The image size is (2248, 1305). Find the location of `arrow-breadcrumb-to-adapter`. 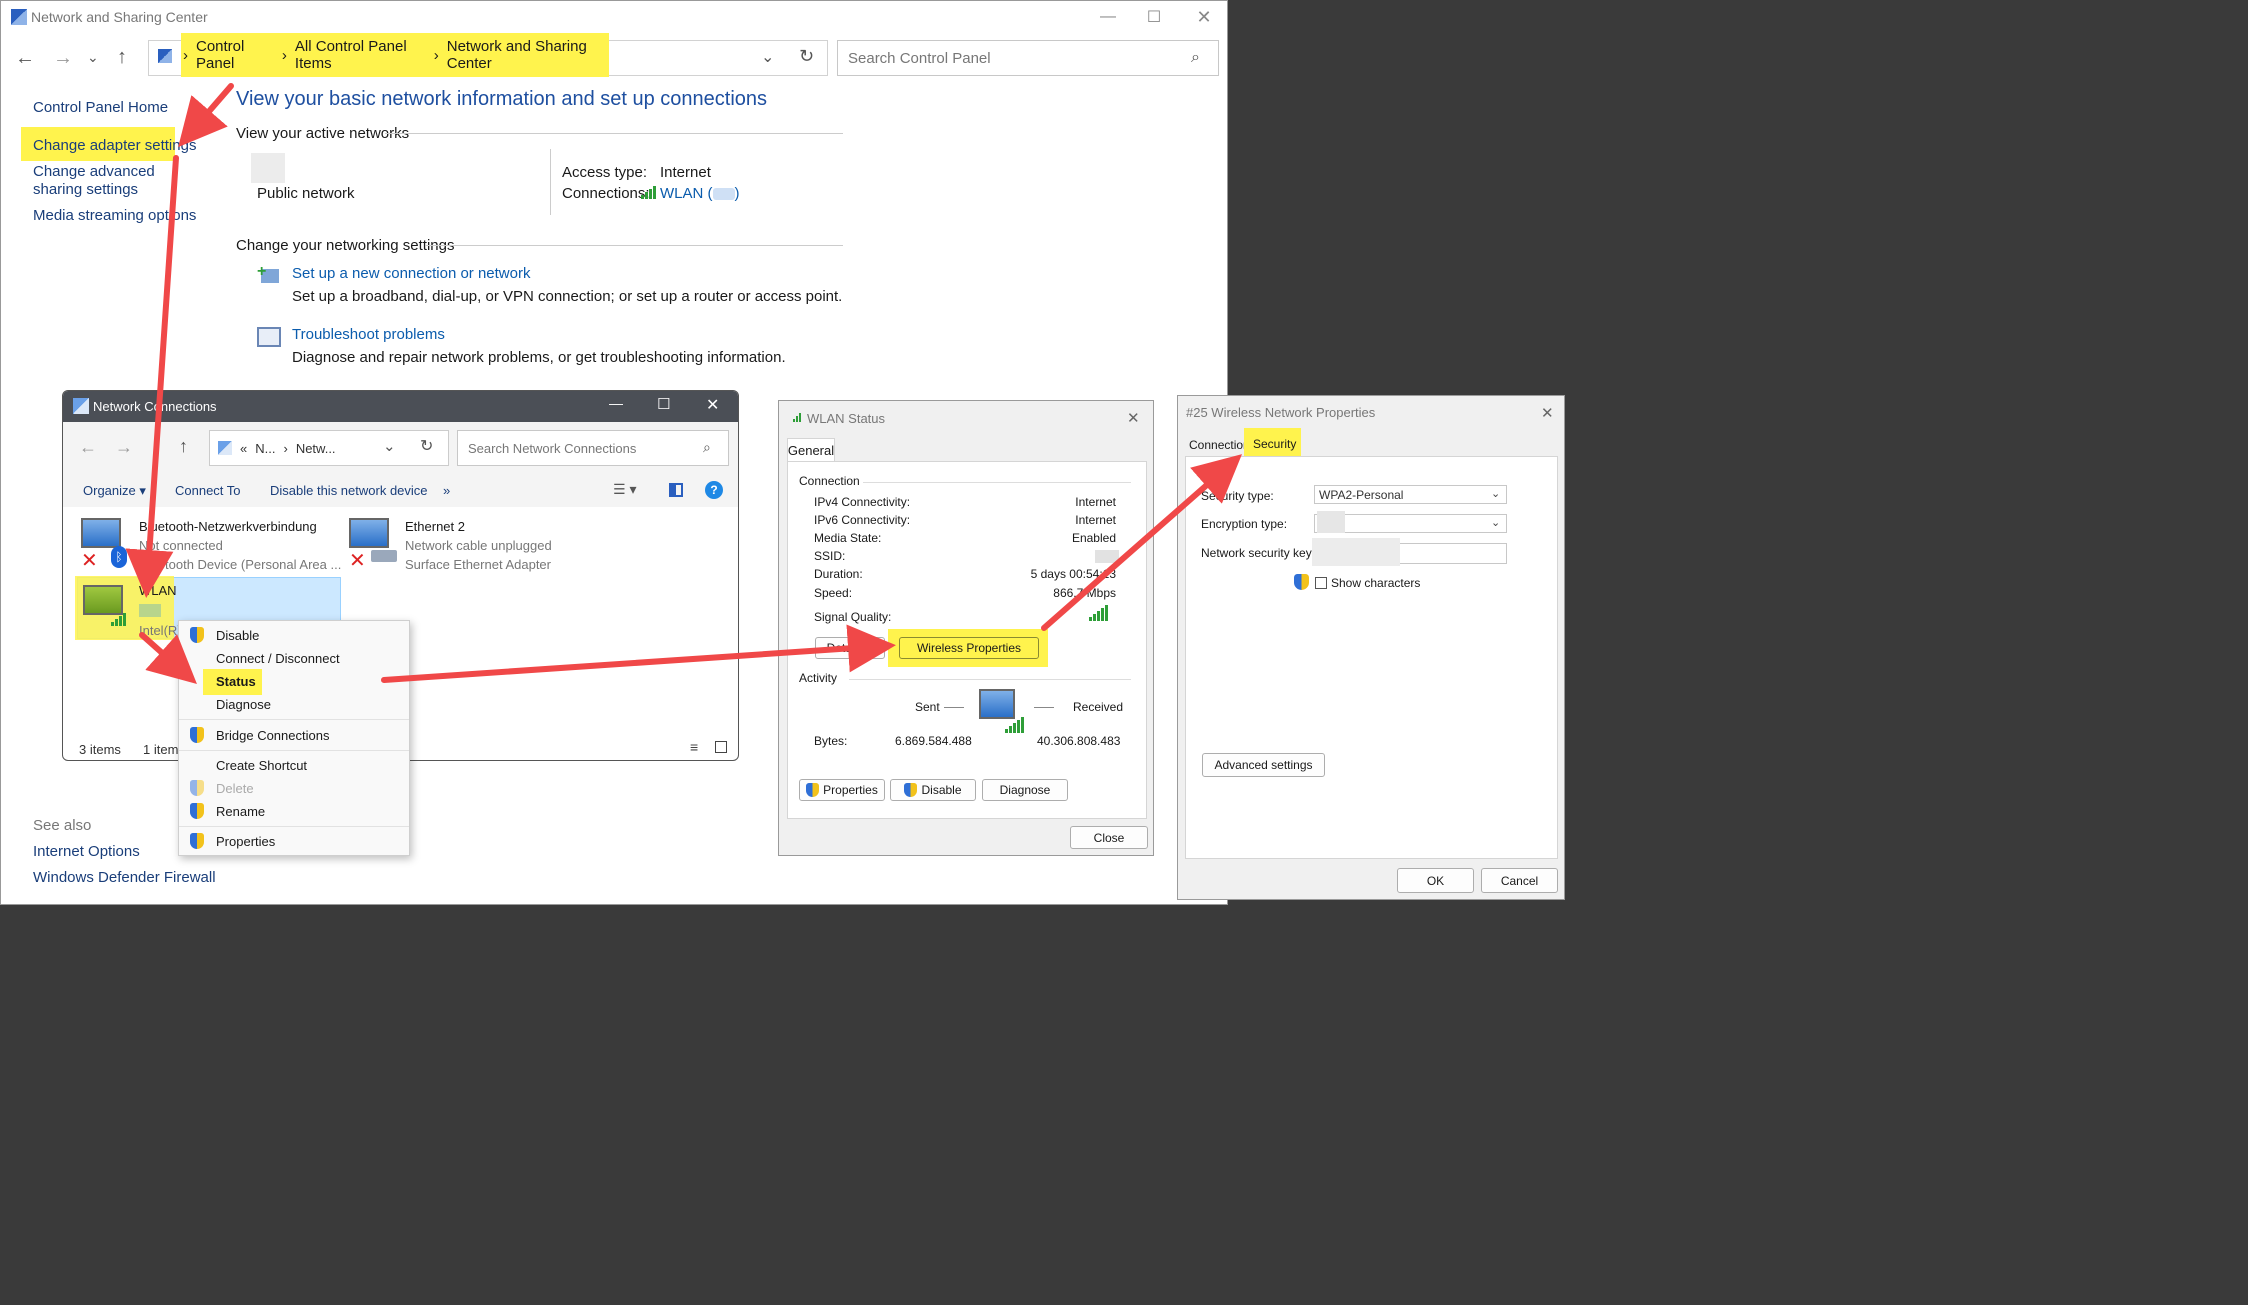

arrow-breadcrumb-to-adapter is located at coordinates (206, 115).